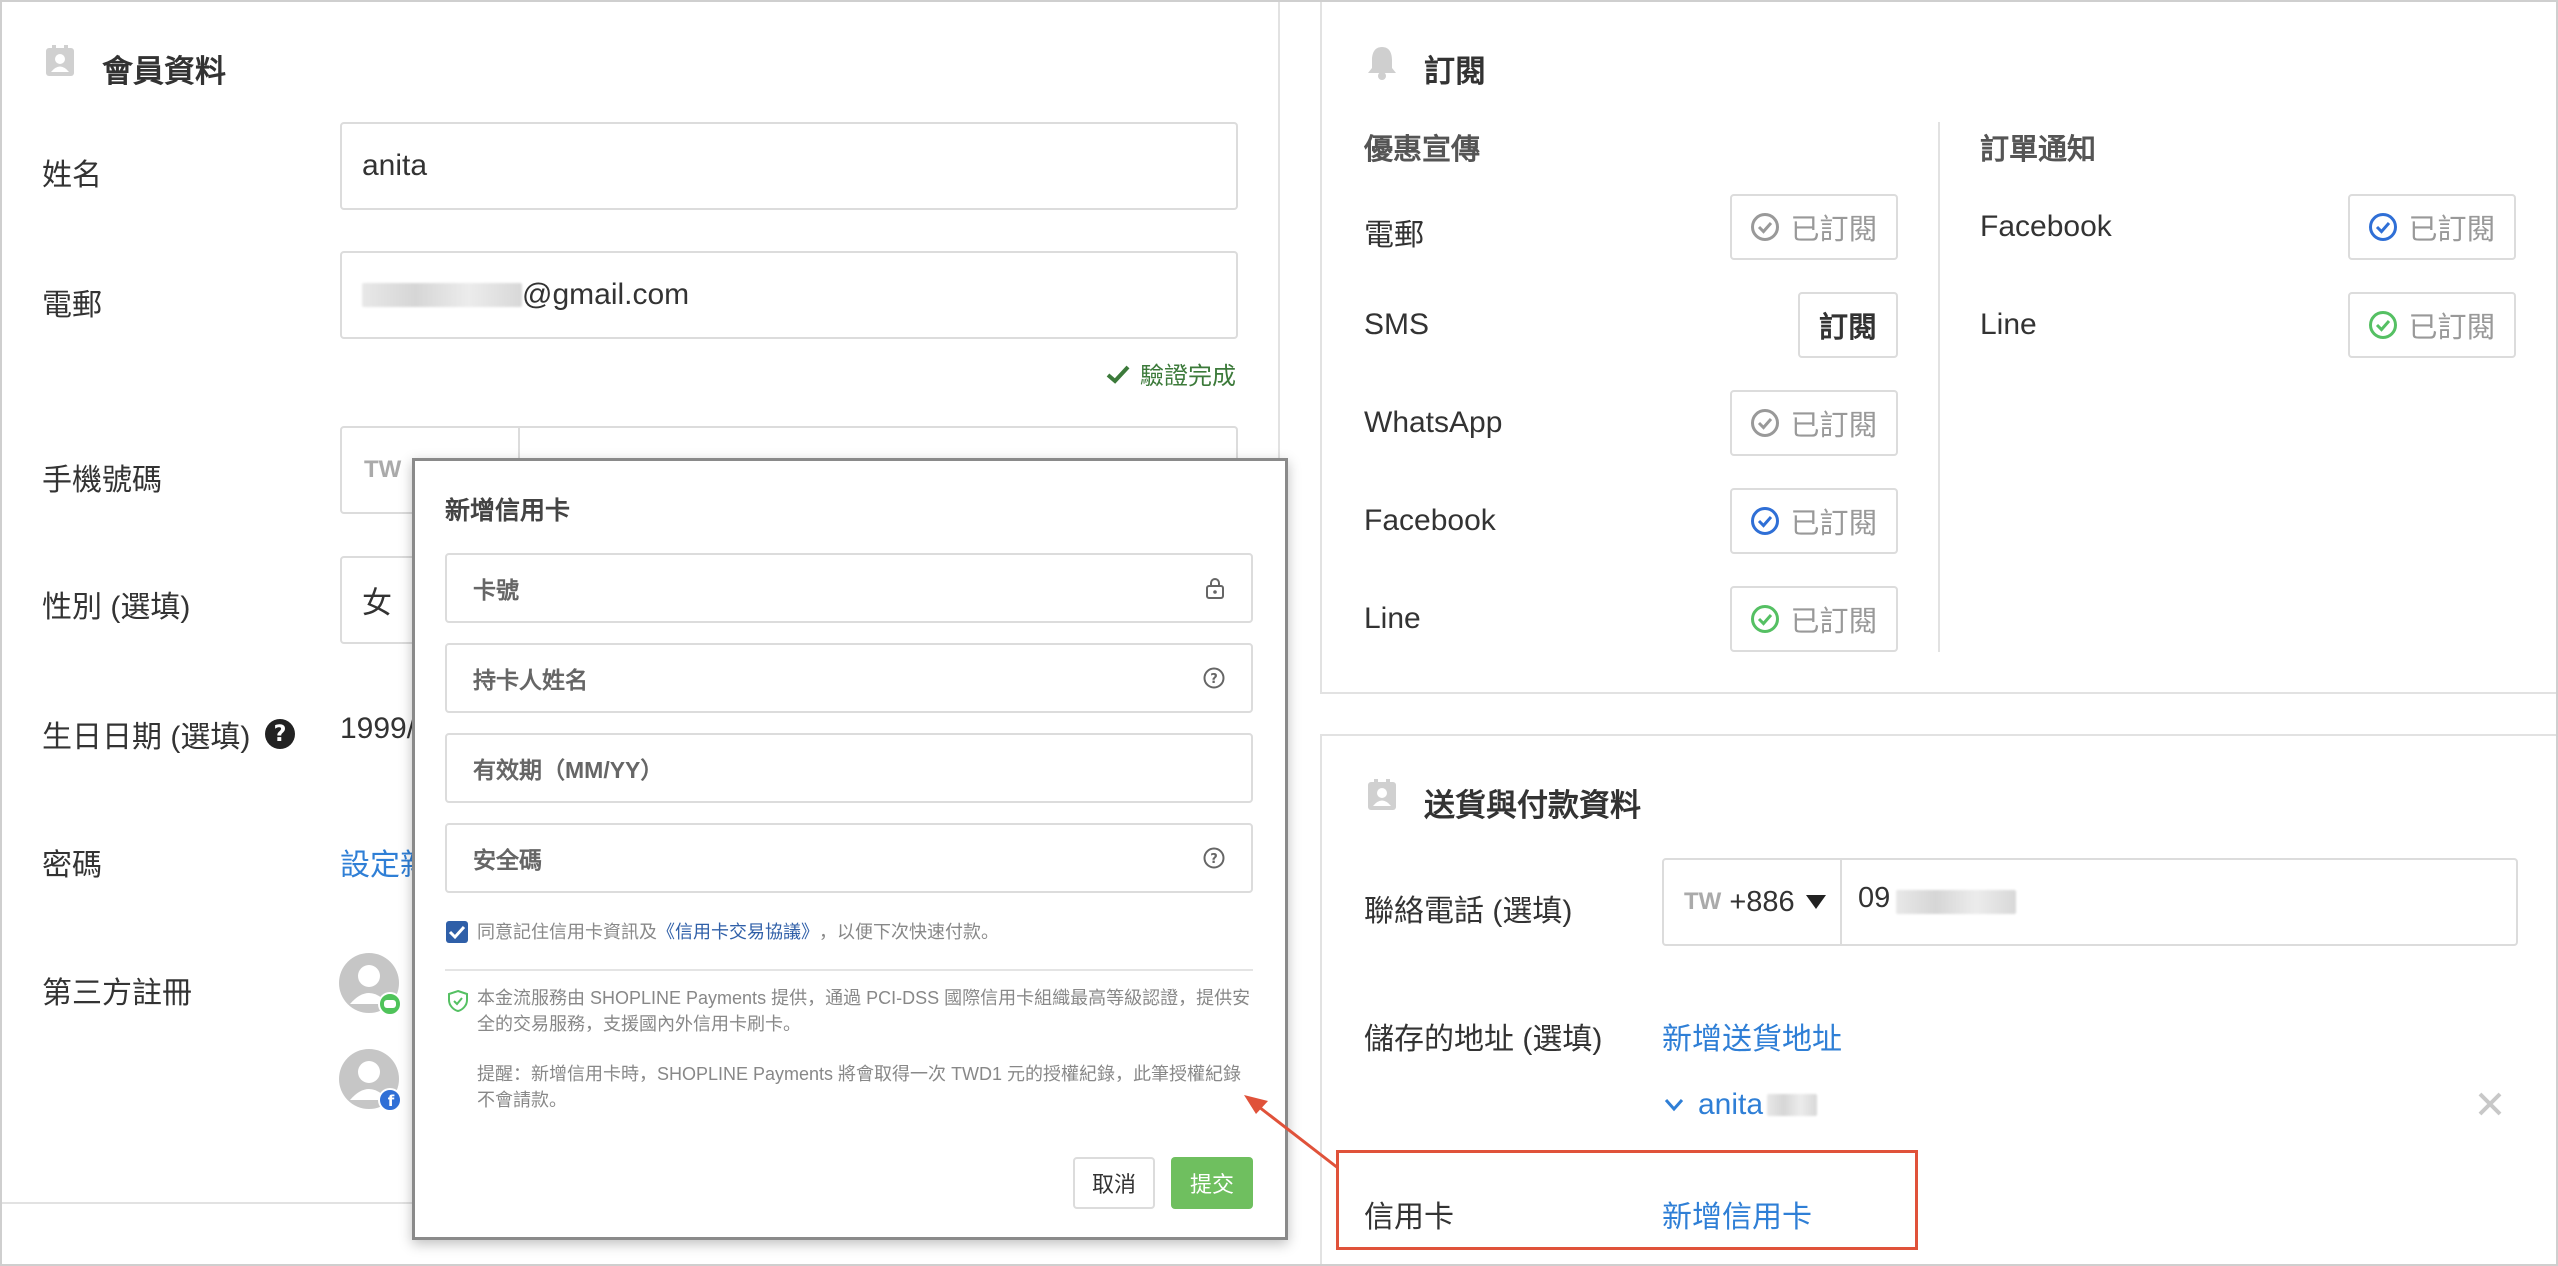 This screenshot has height=1266, width=2558. I want to click on phone-label: 手機號碼, so click(102, 480).